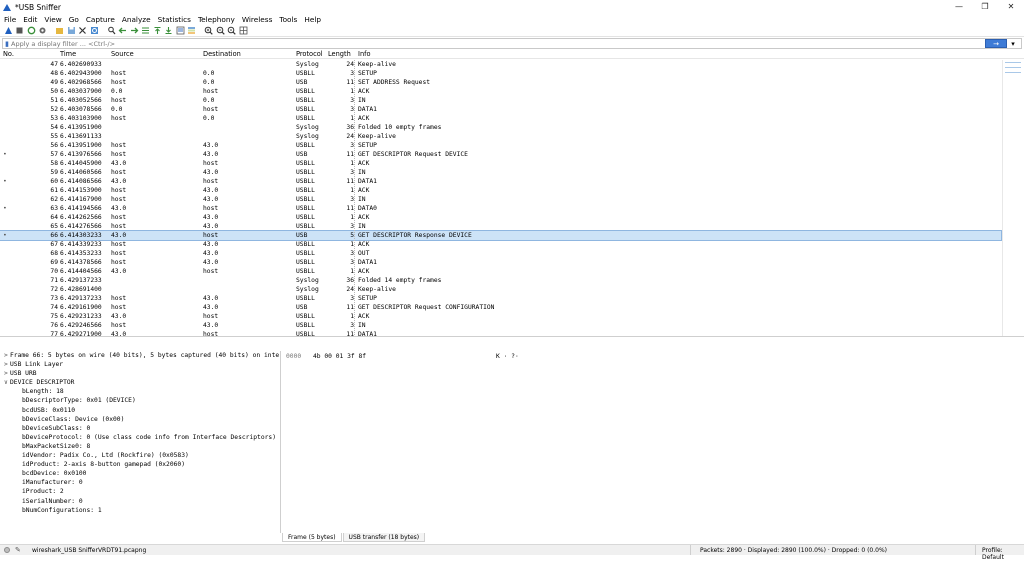  I want to click on zoom-in-icon, so click(209, 30).